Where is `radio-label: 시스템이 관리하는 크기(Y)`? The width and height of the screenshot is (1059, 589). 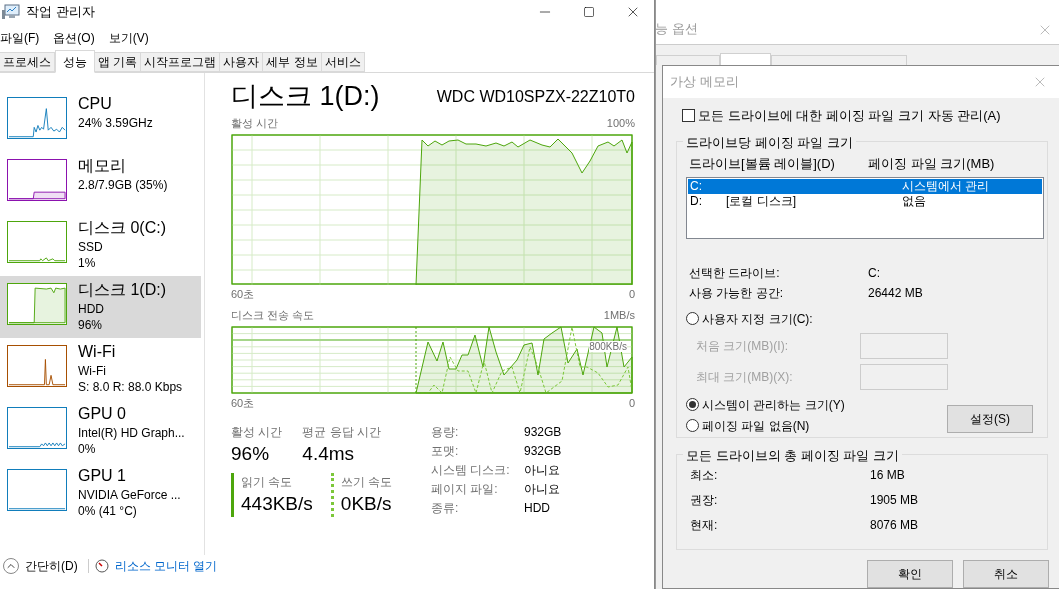 radio-label: 시스템이 관리하는 크기(Y) is located at coordinates (773, 405).